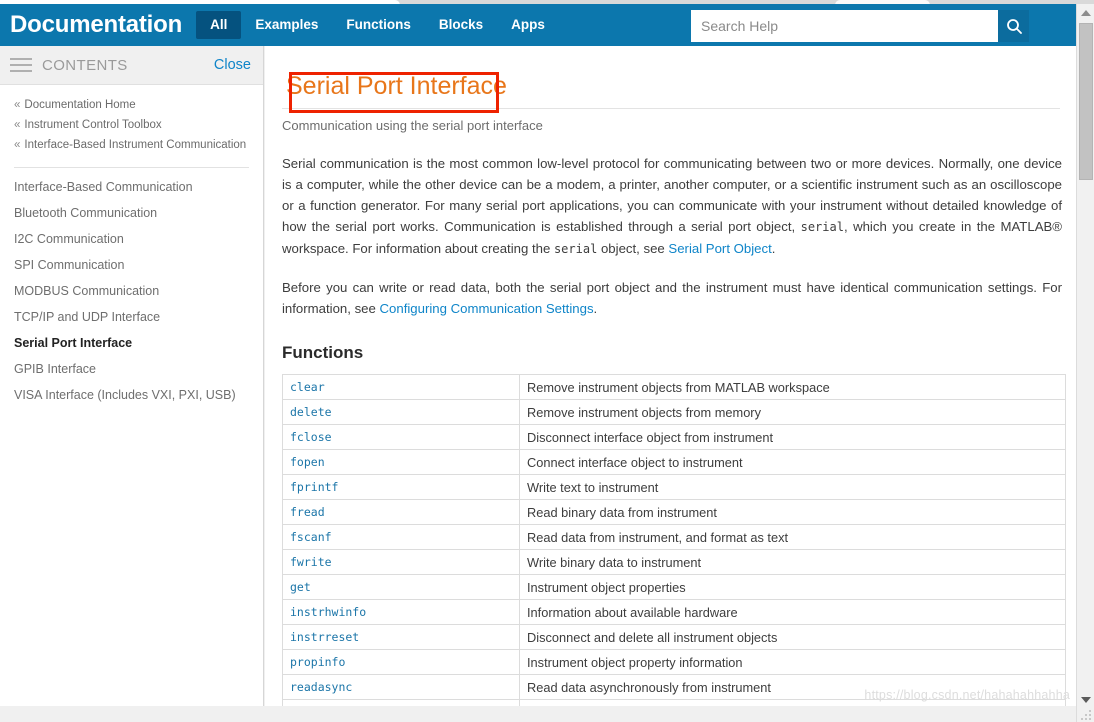 The width and height of the screenshot is (1094, 722). What do you see at coordinates (96, 24) in the screenshot?
I see `brand-title: Documentation` at bounding box center [96, 24].